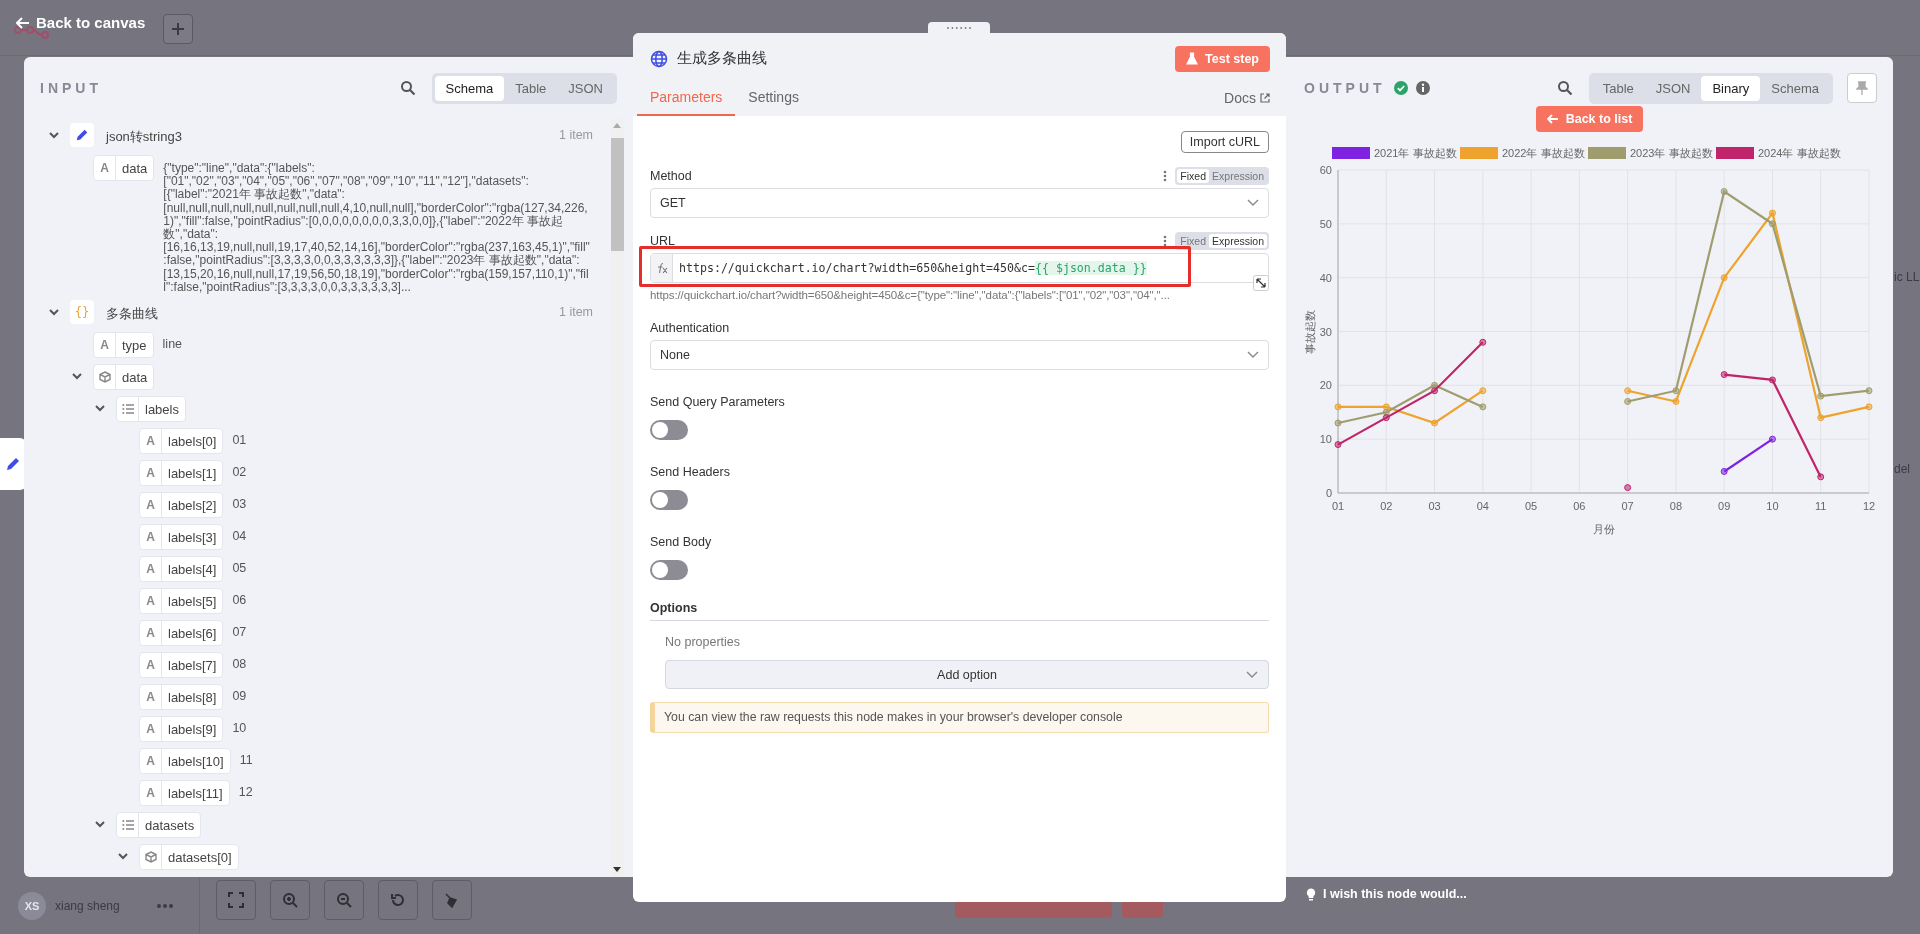 The height and width of the screenshot is (934, 1920). I want to click on tick-label: 12, so click(1869, 506).